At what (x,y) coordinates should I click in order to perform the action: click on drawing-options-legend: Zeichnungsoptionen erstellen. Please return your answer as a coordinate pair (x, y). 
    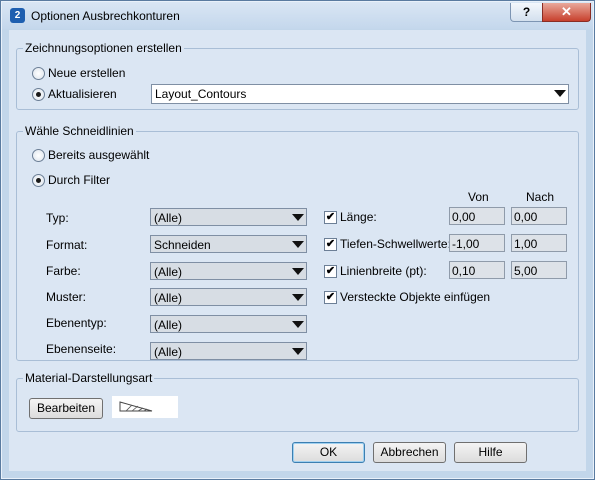
    Looking at the image, I should click on (103, 48).